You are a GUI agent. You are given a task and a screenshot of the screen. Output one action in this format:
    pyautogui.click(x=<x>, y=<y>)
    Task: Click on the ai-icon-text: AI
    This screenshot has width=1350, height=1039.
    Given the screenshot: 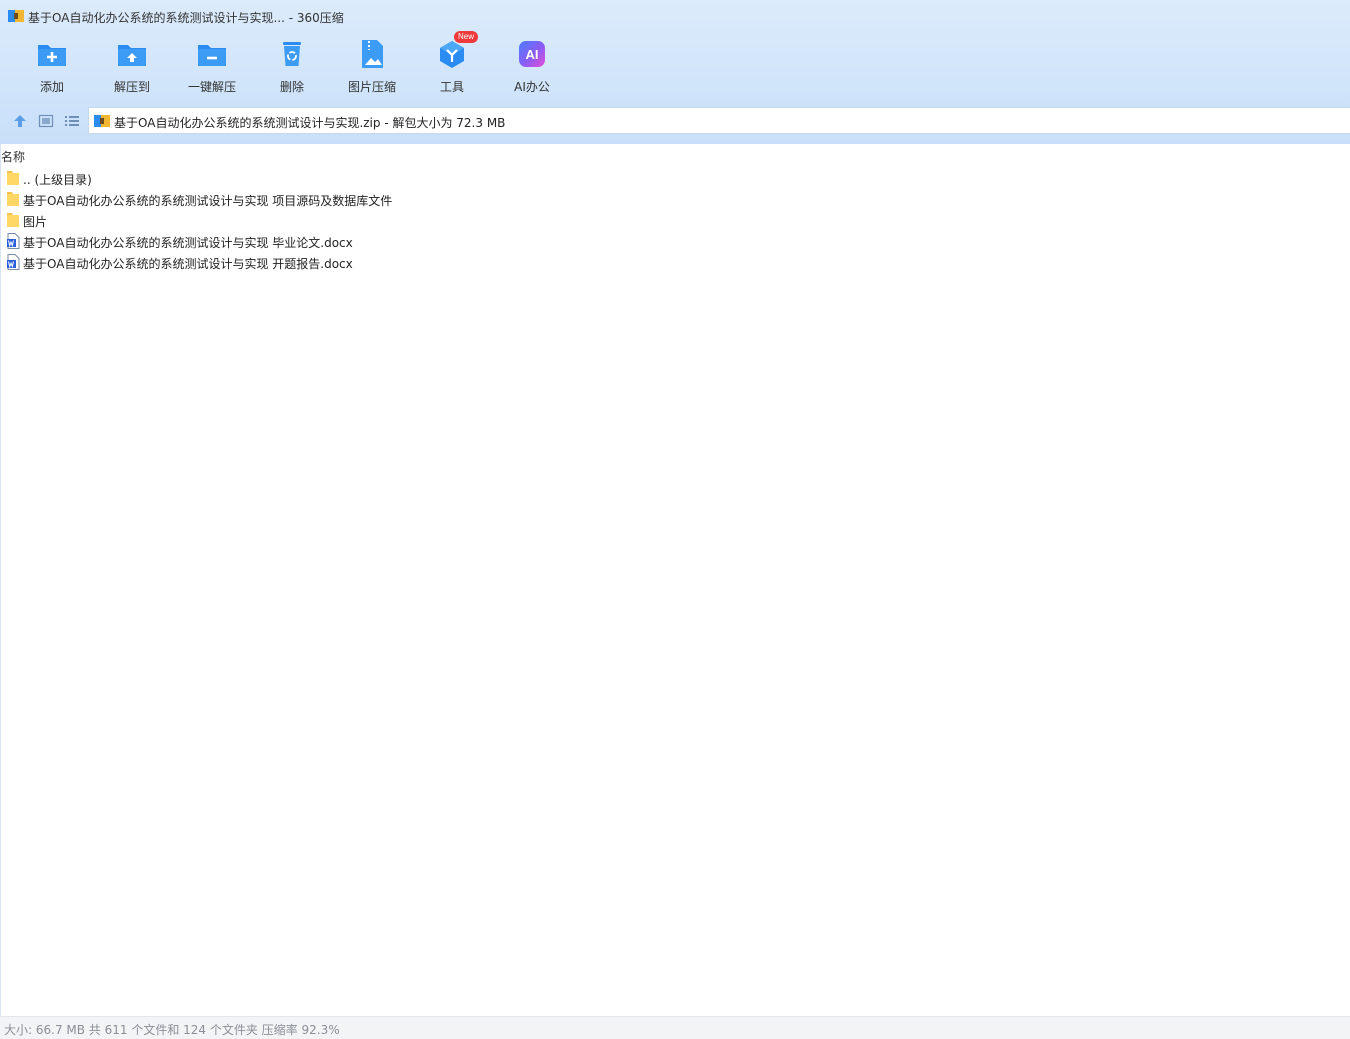 What is the action you would take?
    pyautogui.click(x=532, y=54)
    